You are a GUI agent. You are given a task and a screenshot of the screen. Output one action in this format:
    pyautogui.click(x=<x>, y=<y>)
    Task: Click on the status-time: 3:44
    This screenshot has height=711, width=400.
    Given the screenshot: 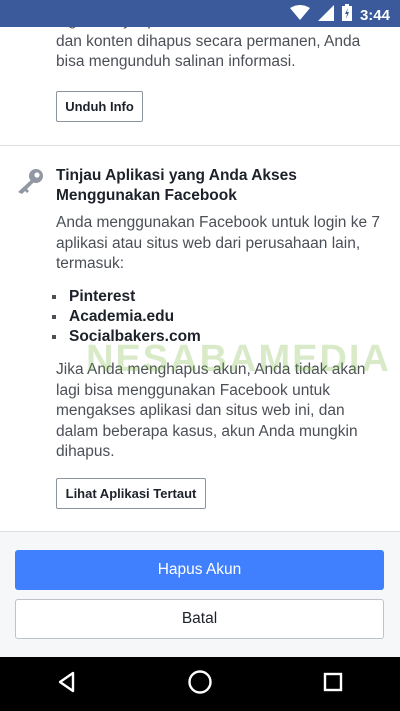 What is the action you would take?
    pyautogui.click(x=374, y=15)
    